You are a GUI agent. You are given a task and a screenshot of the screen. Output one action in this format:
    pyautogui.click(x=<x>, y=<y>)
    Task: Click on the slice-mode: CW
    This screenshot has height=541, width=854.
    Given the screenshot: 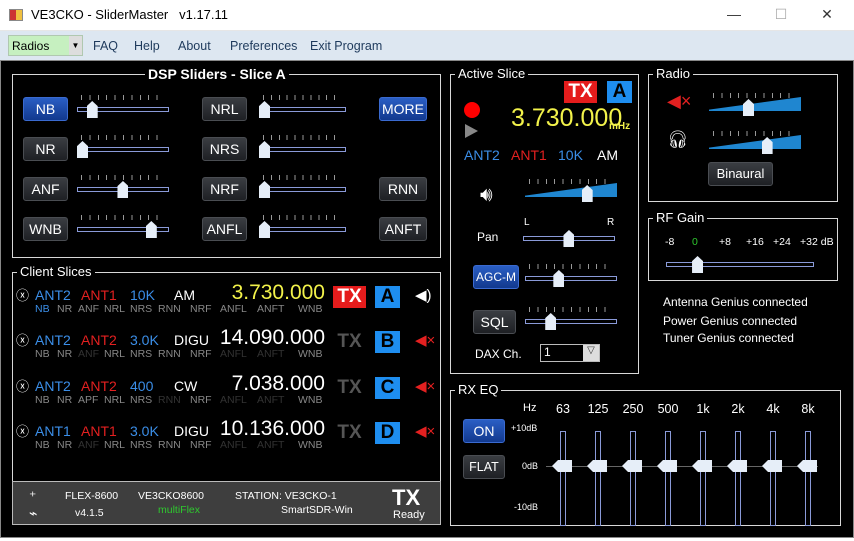 What is the action you would take?
    pyautogui.click(x=185, y=386)
    